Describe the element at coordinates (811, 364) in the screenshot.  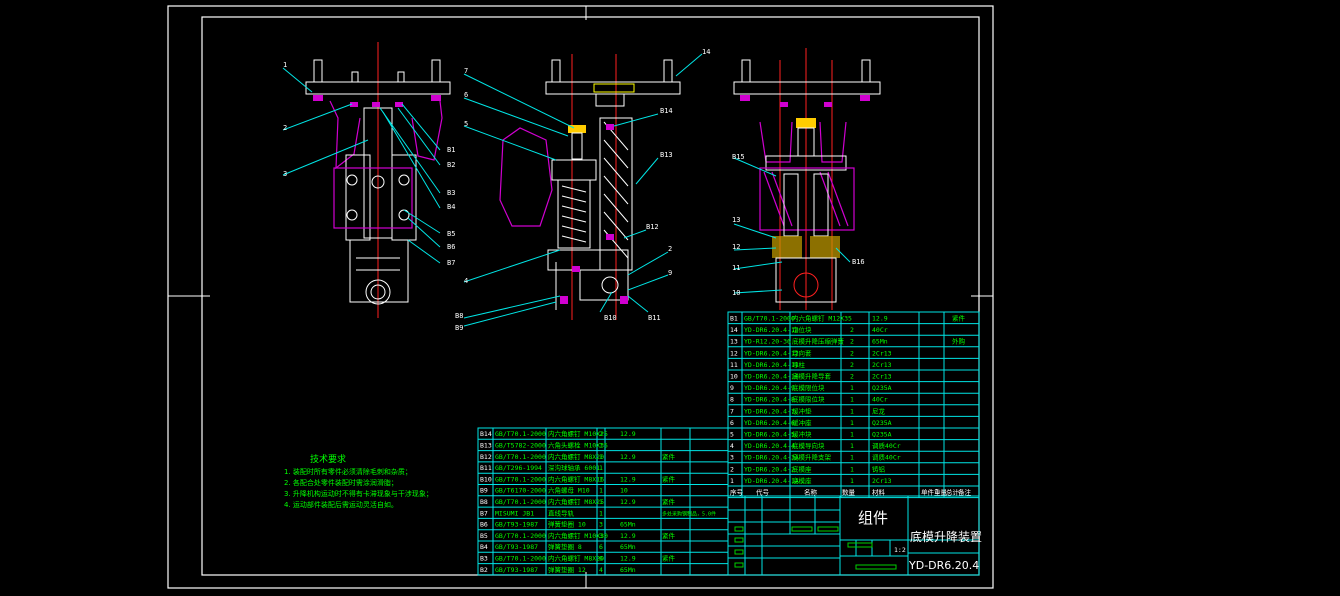
I see `bom-row: 11 YD-DR6.20.4-11导柱 2 2Cr13` at that location.